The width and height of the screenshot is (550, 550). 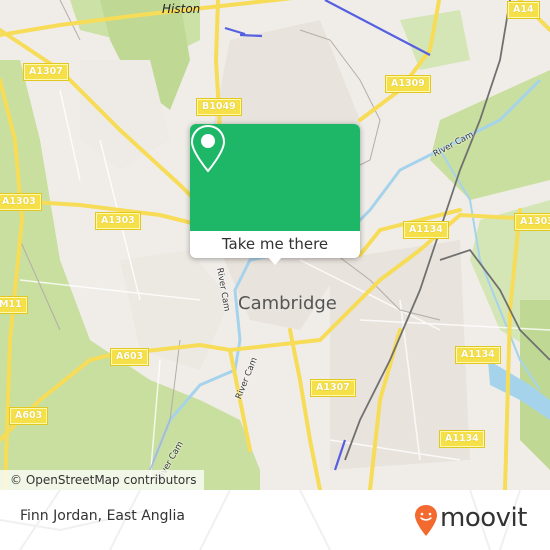 What do you see at coordinates (118, 221) in the screenshot?
I see `road-label-a1303-mid: A1303` at bounding box center [118, 221].